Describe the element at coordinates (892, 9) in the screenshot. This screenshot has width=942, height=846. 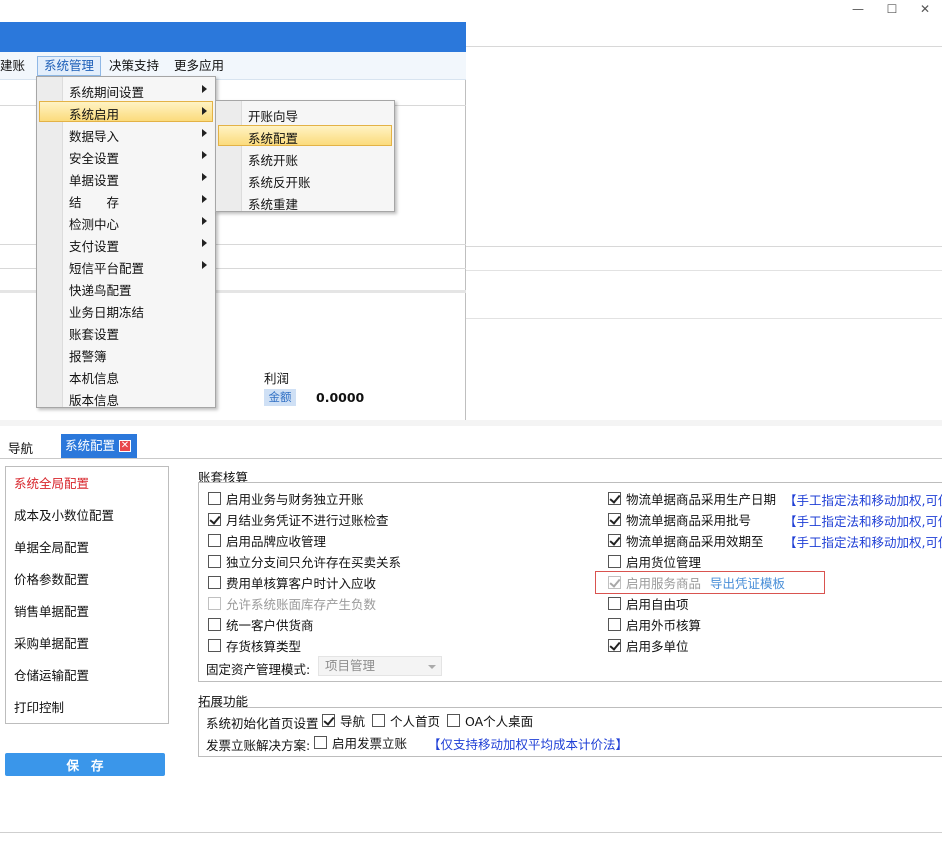
I see `maximize-button: ☐` at that location.